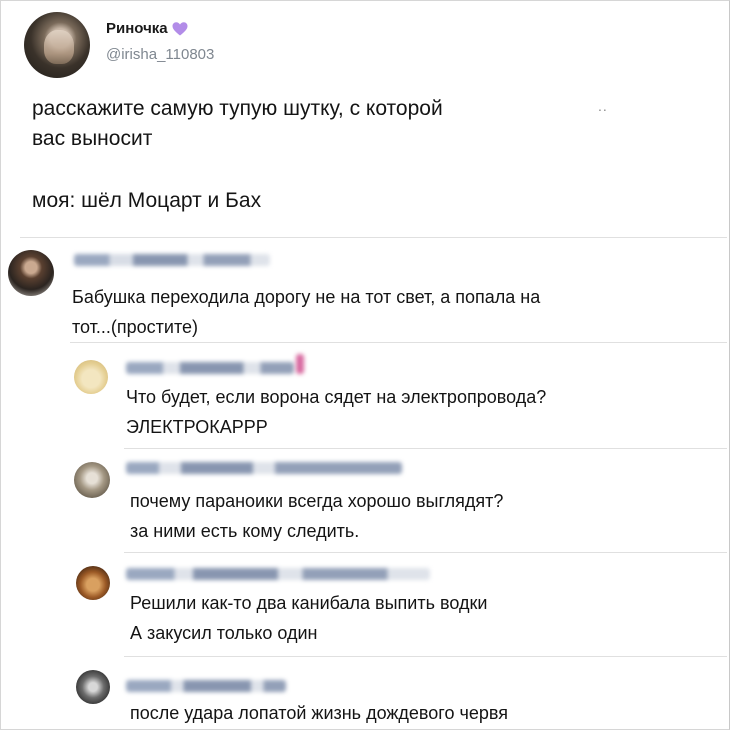  Describe the element at coordinates (147, 200) in the screenshot. I see `tweet-text-line: моя: шёл Моцарт и Бах` at that location.